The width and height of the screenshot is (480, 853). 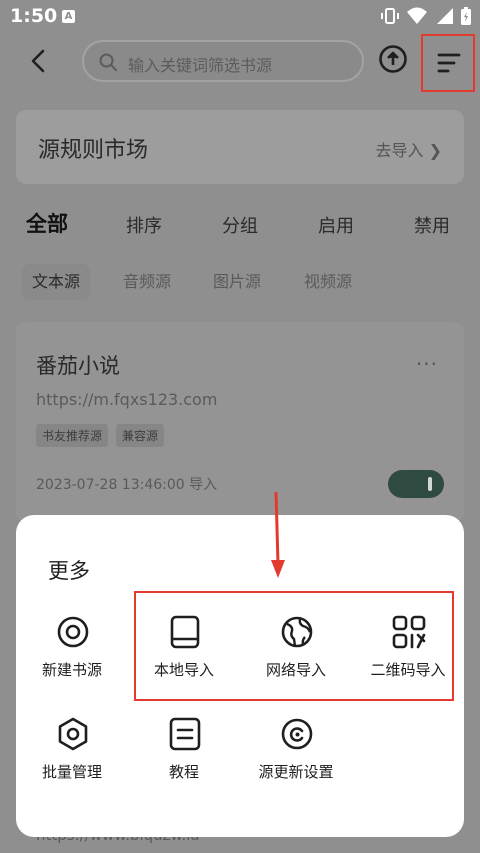 I want to click on tab-disabled: 禁用, so click(x=432, y=225).